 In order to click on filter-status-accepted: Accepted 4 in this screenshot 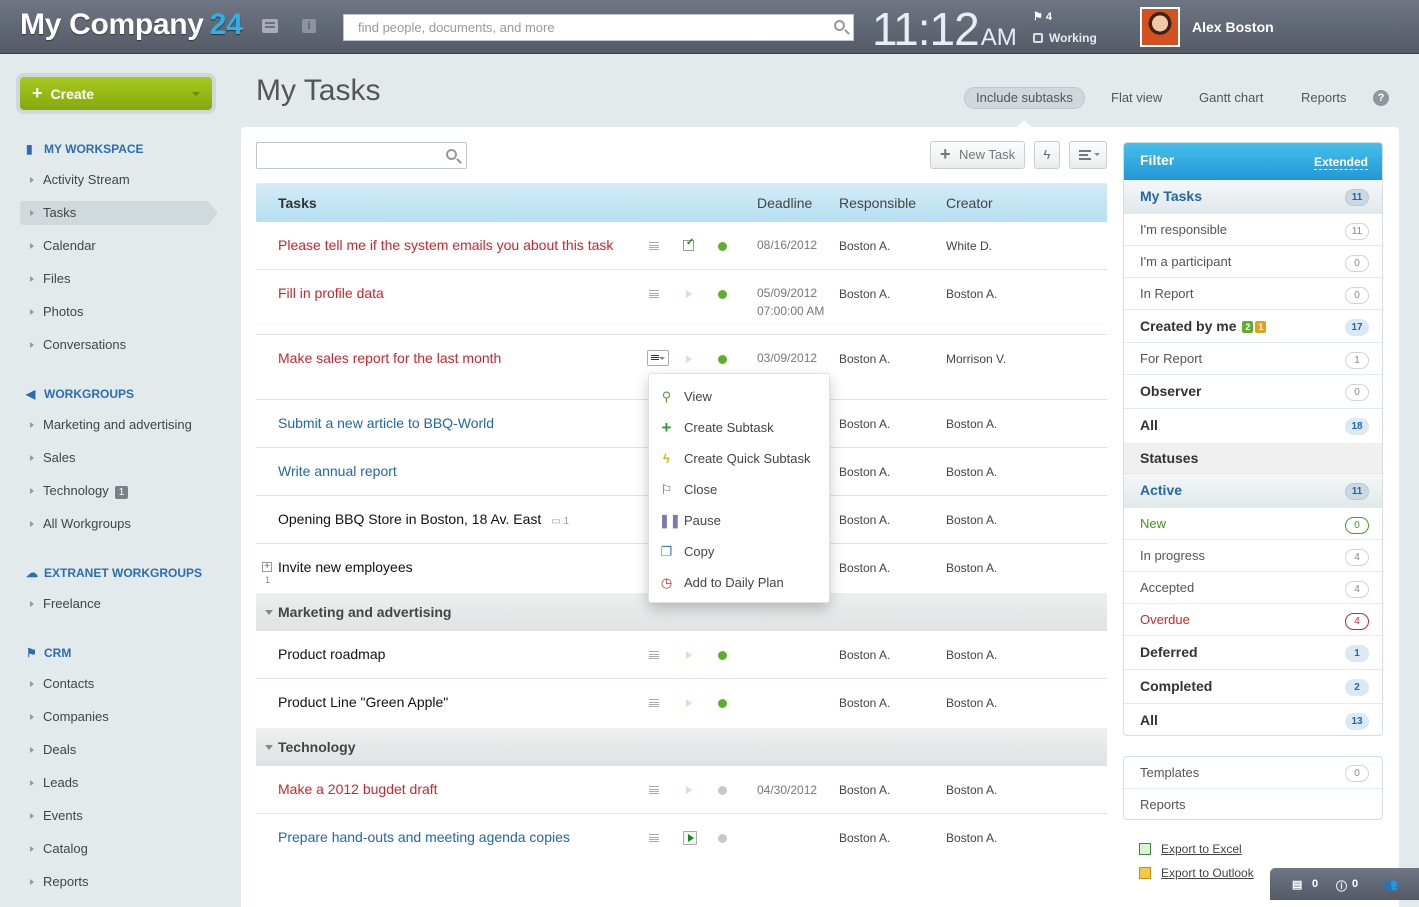, I will do `click(1253, 588)`.